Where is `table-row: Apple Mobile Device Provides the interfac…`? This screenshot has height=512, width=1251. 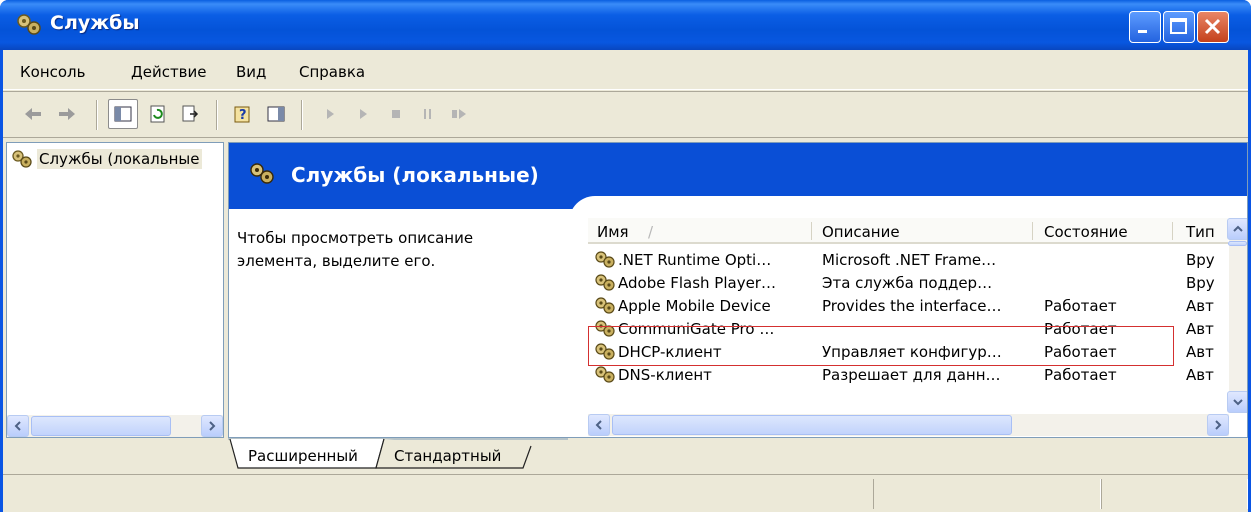 table-row: Apple Mobile Device Provides the interfac… is located at coordinates (908, 305).